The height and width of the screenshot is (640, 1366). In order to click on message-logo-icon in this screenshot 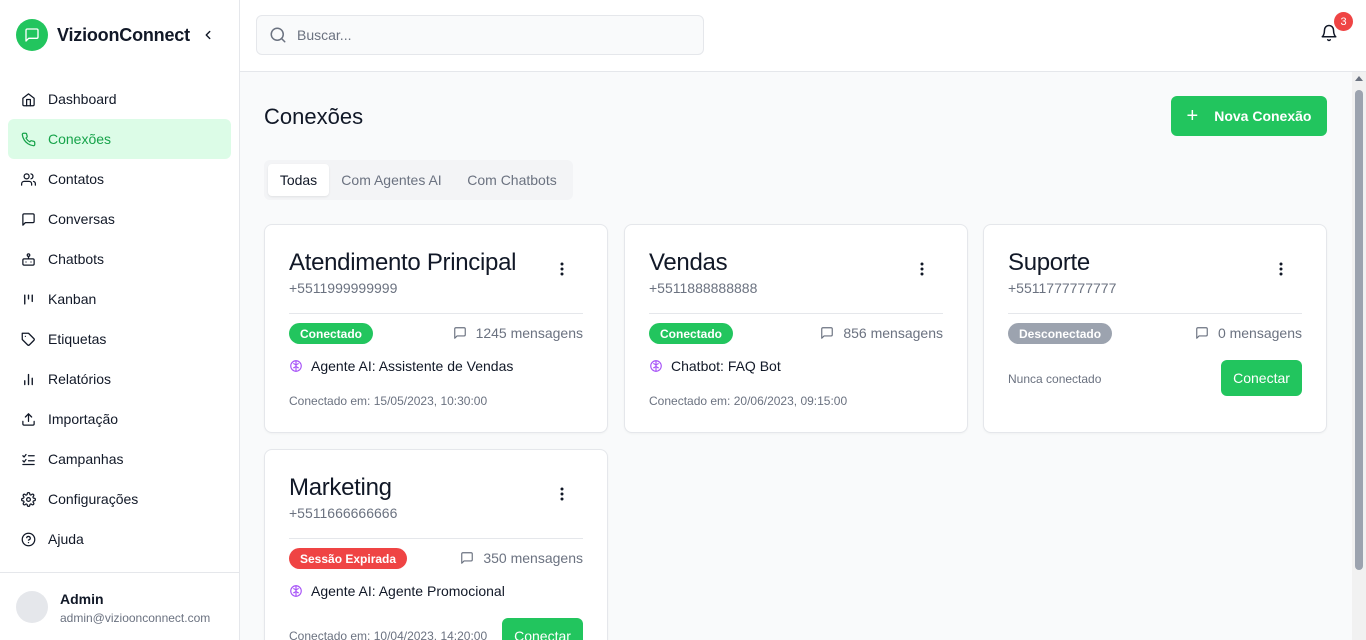, I will do `click(32, 35)`.